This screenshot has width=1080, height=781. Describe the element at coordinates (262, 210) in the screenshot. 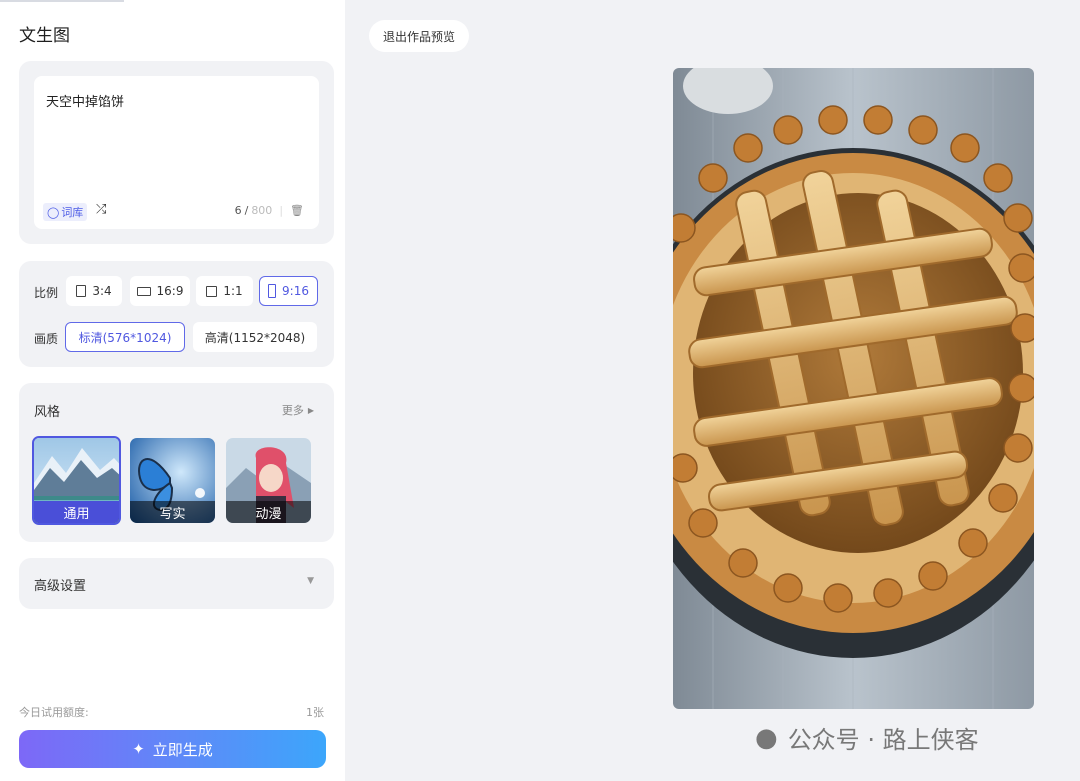

I see `count-max: 800` at that location.